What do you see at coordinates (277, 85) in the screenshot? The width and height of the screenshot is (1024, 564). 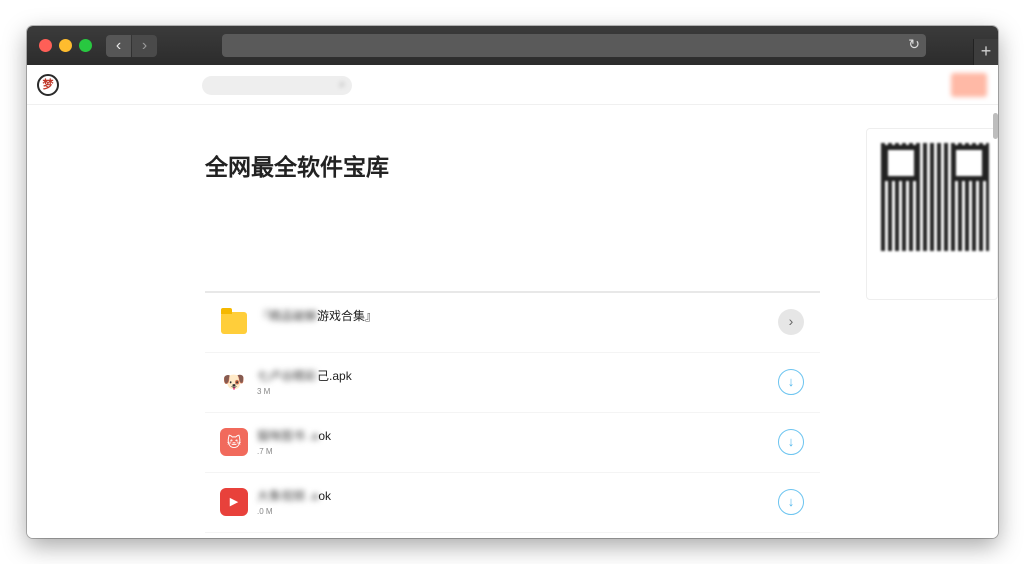 I see `search-input: ⌕` at bounding box center [277, 85].